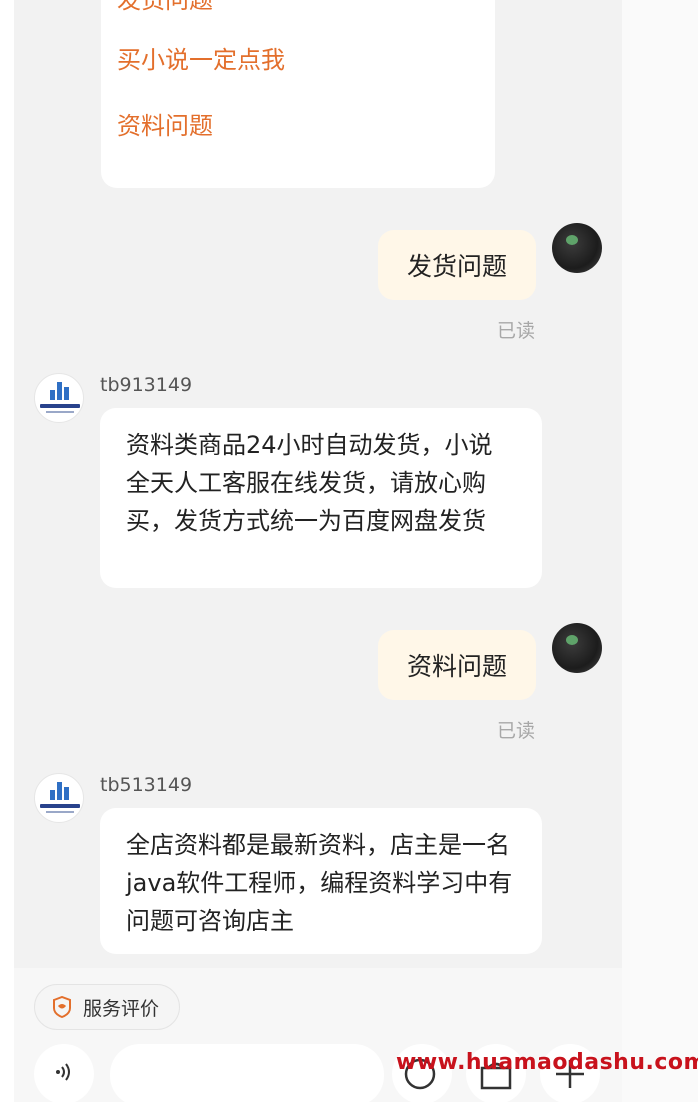 The image size is (698, 1108). What do you see at coordinates (457, 265) in the screenshot?
I see `outgoing-message: 发货问题` at bounding box center [457, 265].